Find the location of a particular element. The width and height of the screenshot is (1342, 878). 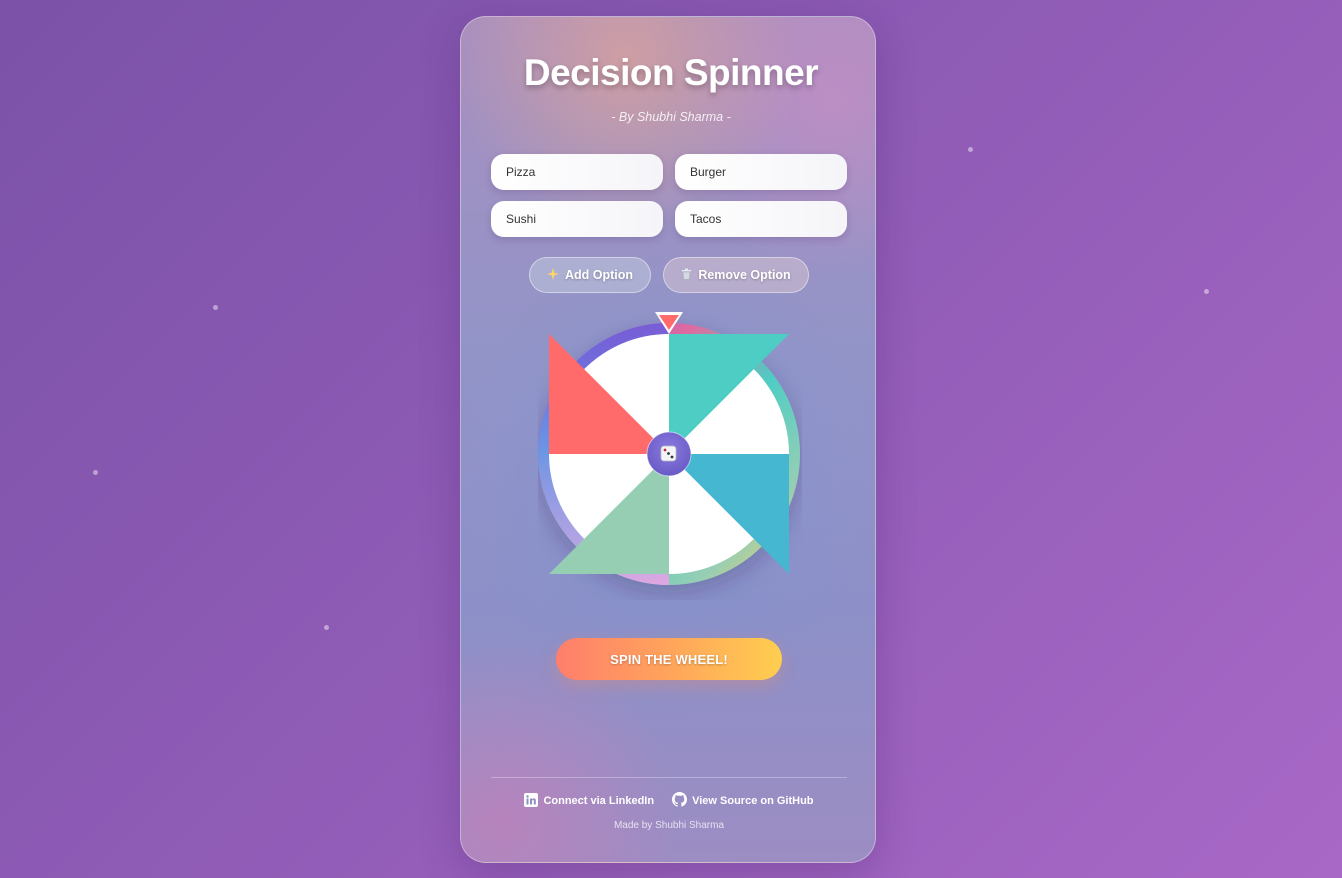

sparkles-icon is located at coordinates (552, 275).